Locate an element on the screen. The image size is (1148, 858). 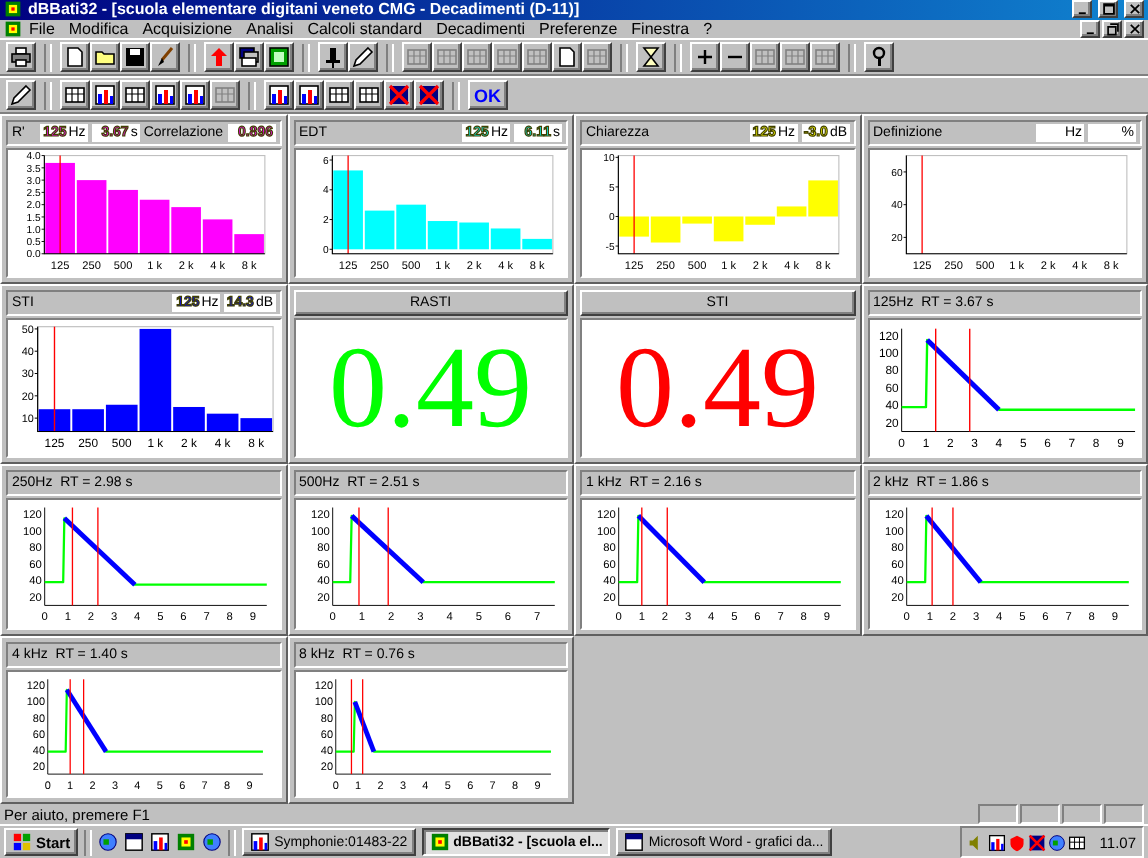
square-icon is located at coordinates (279, 57).